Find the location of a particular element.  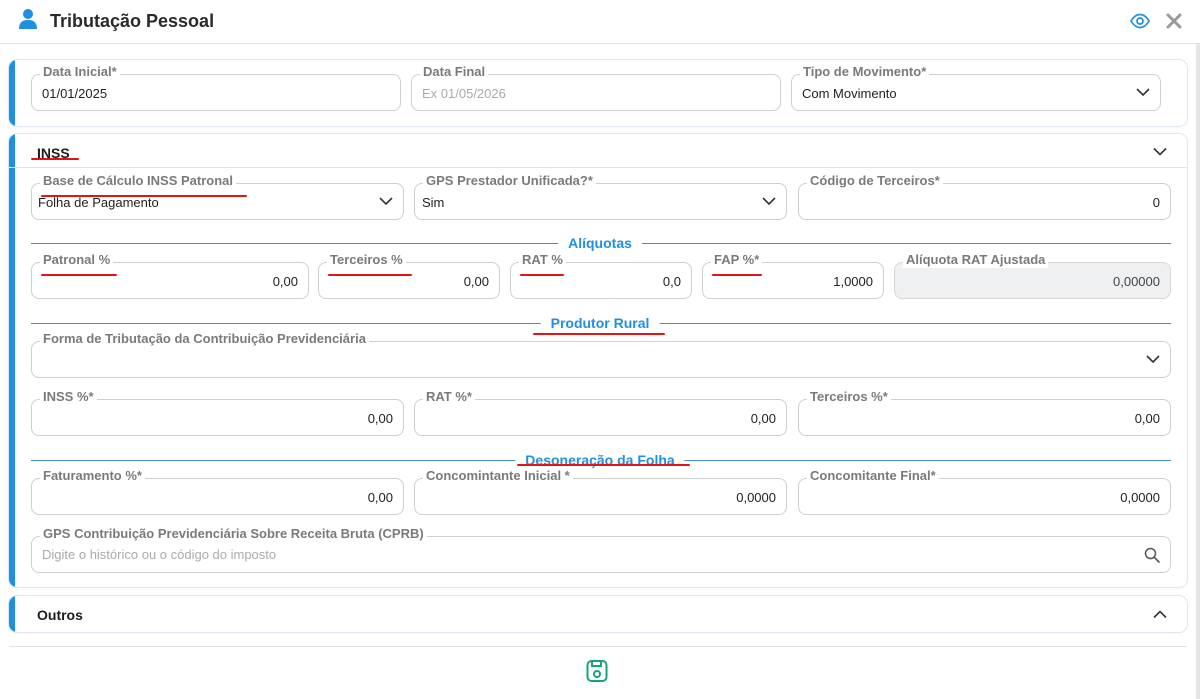

base-calculo-label: Base de Cálculo INSS Patronal is located at coordinates (138, 181).